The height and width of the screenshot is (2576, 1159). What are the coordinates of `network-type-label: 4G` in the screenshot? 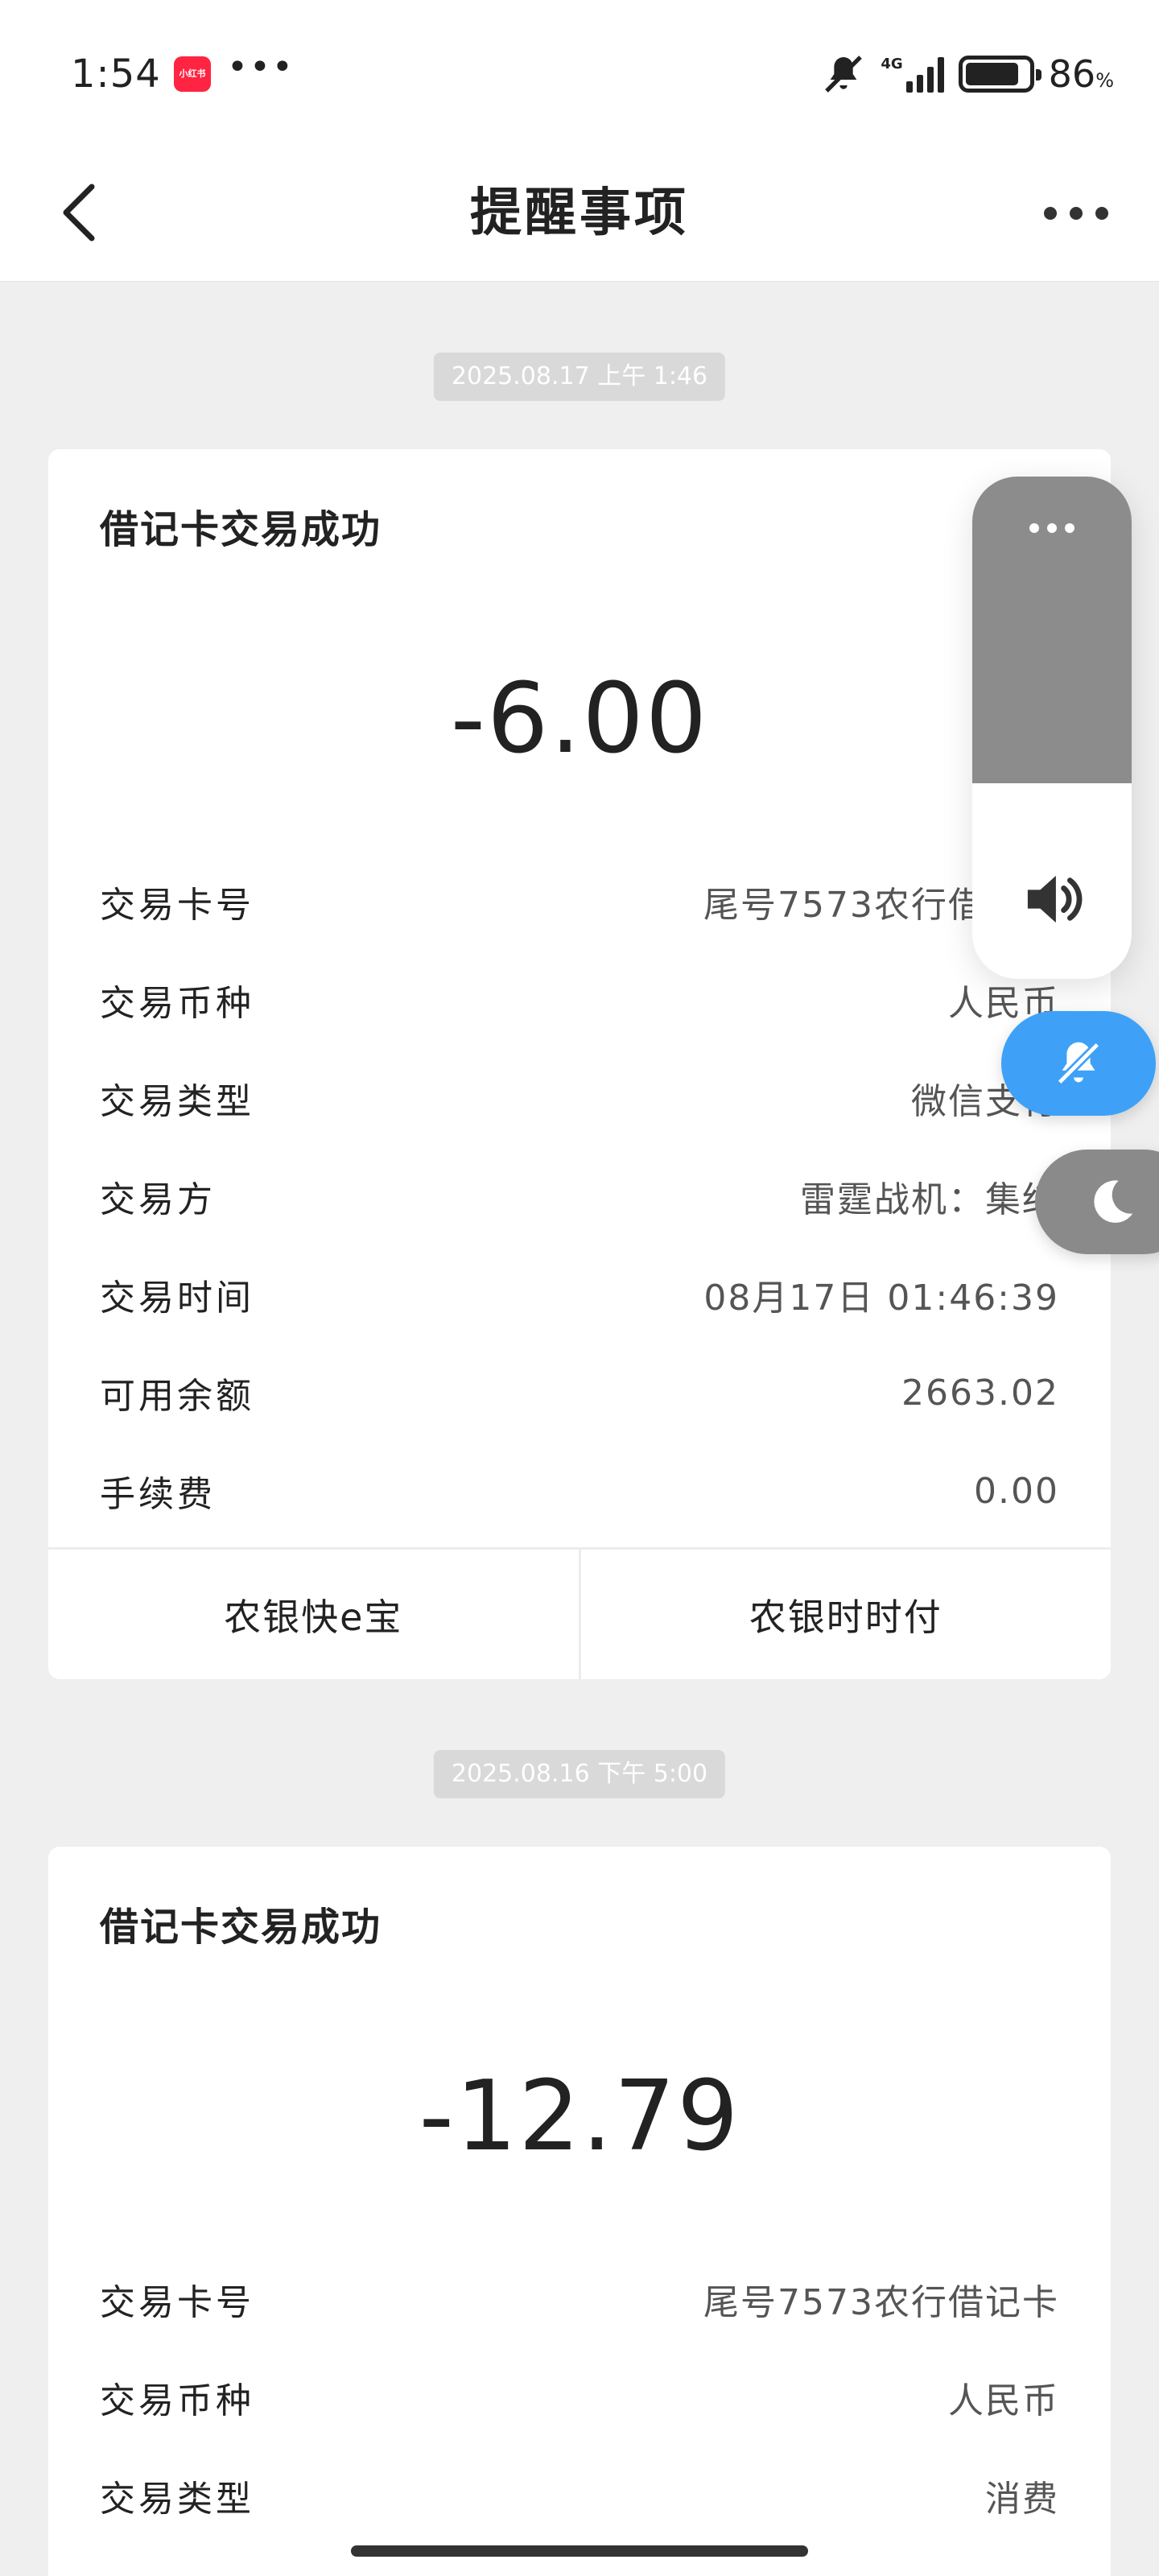 It's located at (892, 64).